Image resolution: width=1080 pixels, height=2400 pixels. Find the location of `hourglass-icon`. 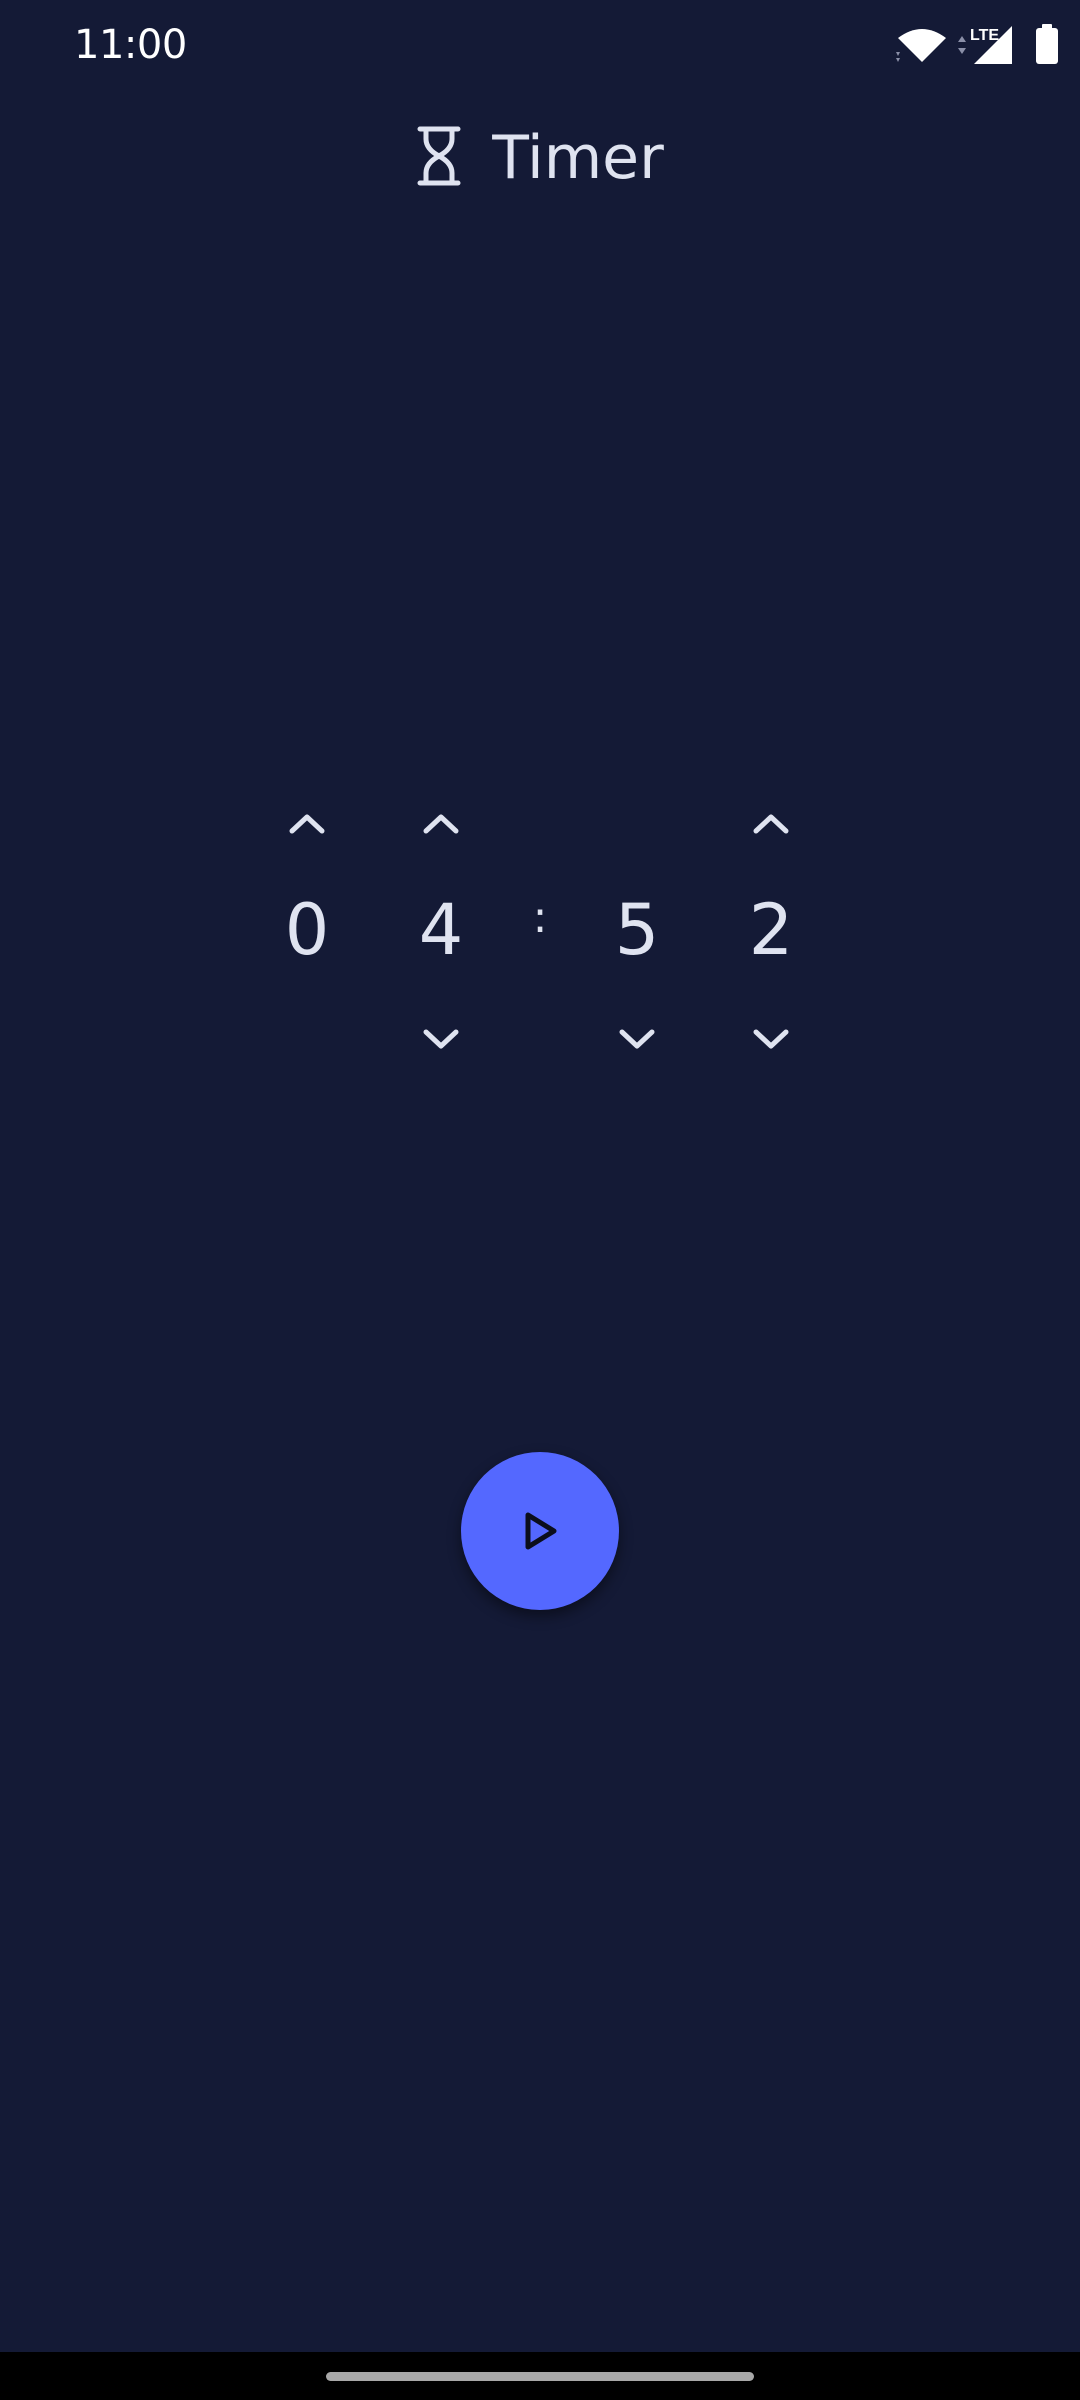

hourglass-icon is located at coordinates (439, 158).